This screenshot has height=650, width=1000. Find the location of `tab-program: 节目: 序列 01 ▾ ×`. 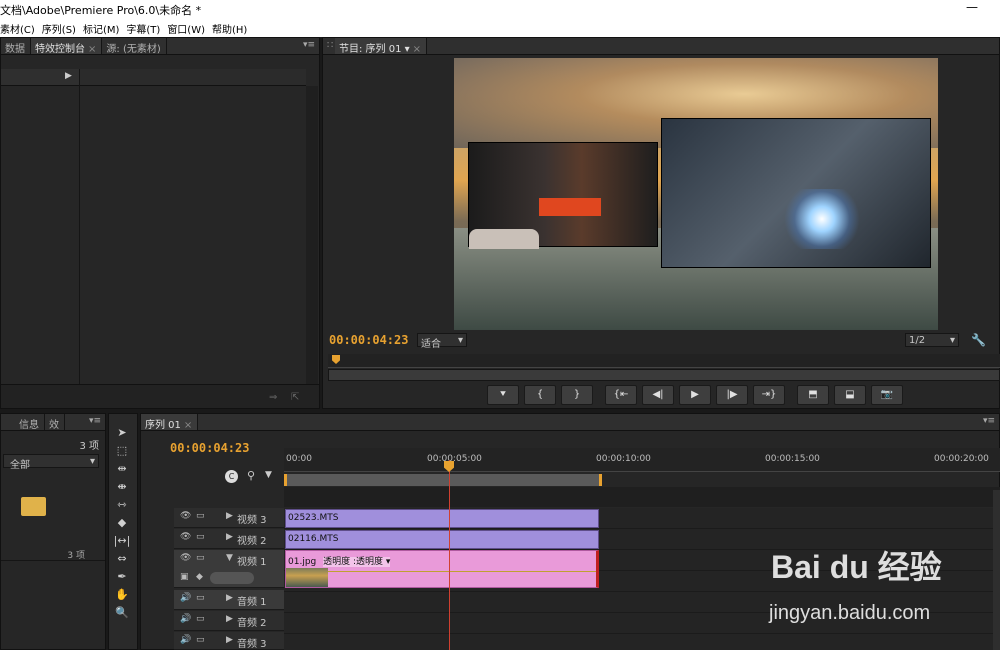

tab-program: 节目: 序列 01 ▾ × is located at coordinates (381, 46).